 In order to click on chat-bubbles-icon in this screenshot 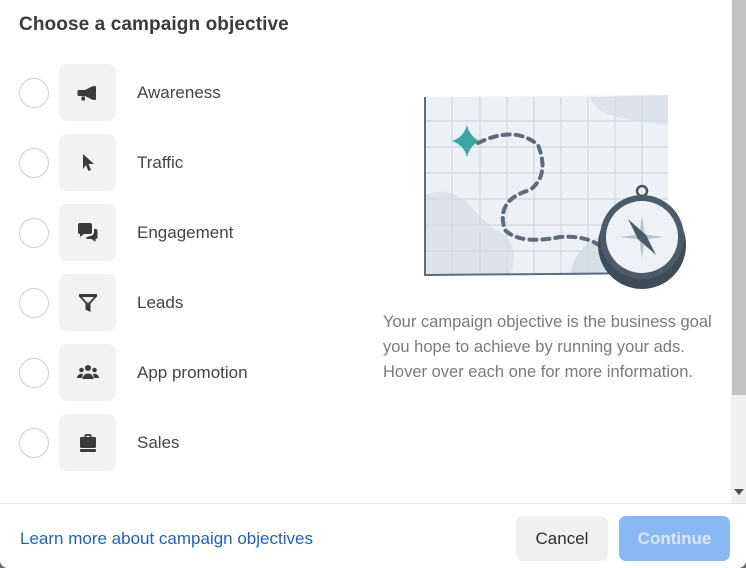, I will do `click(87, 232)`.